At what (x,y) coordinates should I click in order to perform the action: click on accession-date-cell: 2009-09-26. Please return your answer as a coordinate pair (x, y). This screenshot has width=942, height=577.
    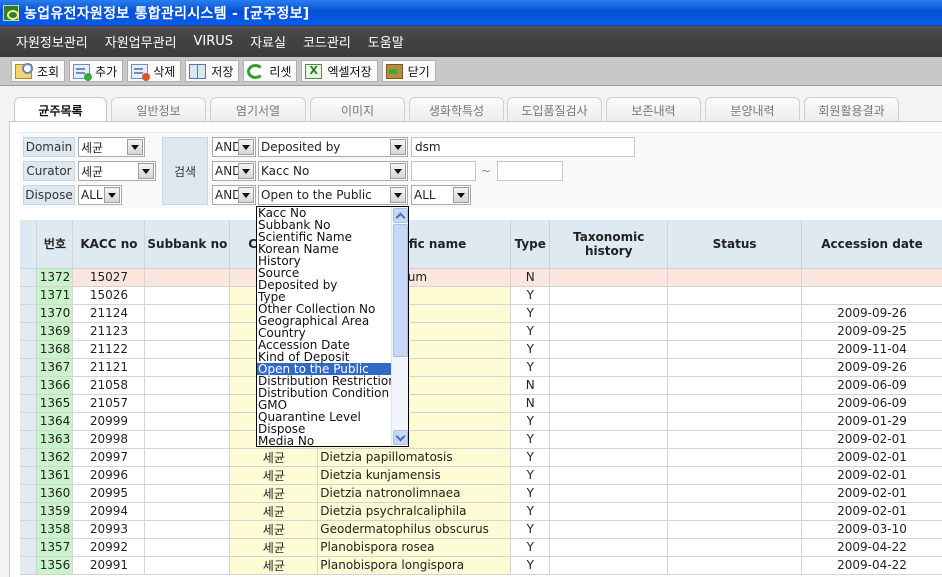
    Looking at the image, I should click on (871, 367).